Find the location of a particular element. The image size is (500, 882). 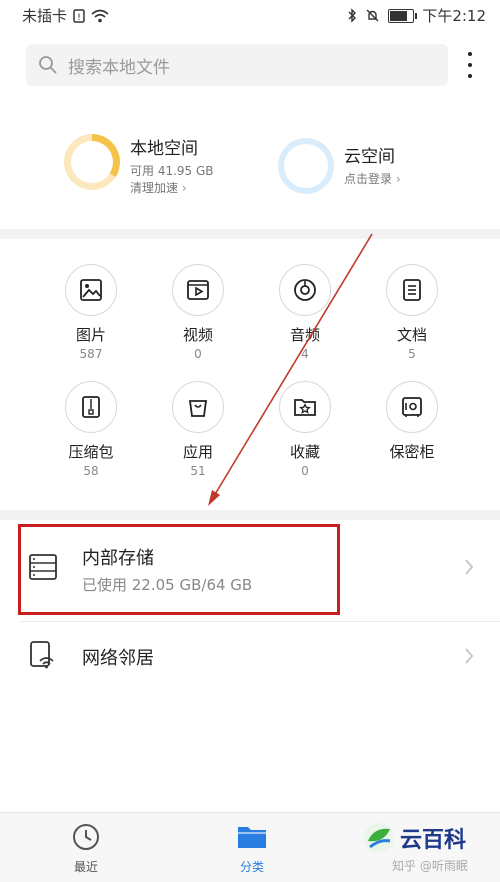

local-storage-title: 本地空间 is located at coordinates (164, 149).